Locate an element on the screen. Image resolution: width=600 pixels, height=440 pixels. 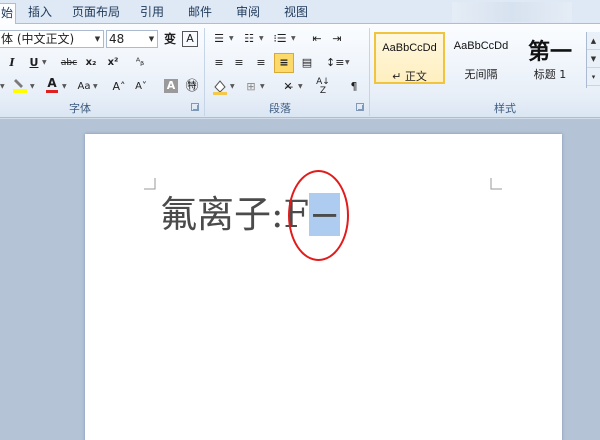
style-name: ↵ 正文 is located at coordinates (409, 76).